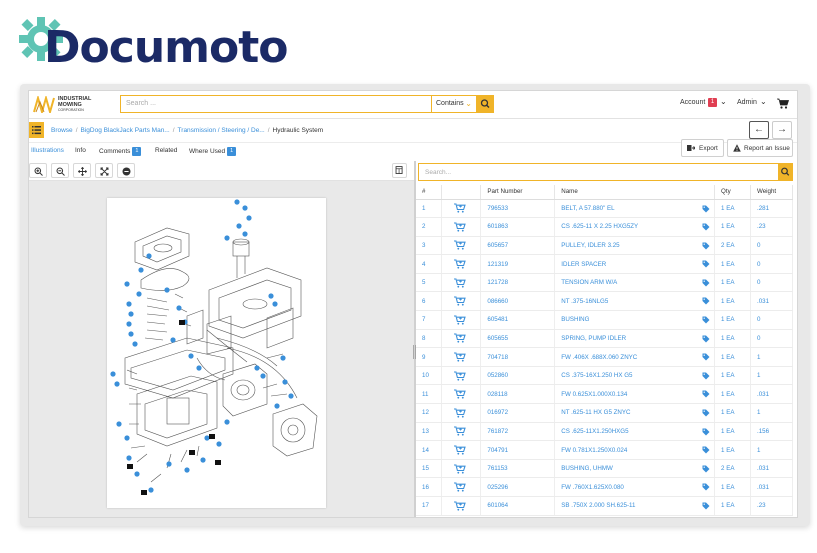 The width and height of the screenshot is (817, 553). I want to click on part-name-link: FW .760X1.625X0.080, so click(635, 487).